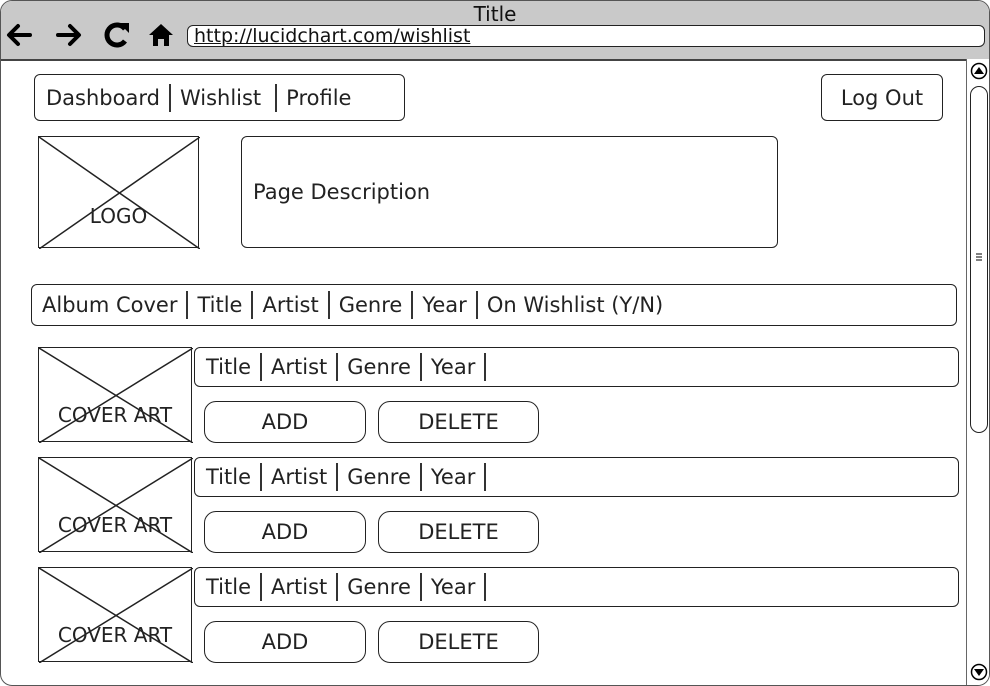 Image resolution: width=990 pixels, height=686 pixels. I want to click on forward-button, so click(69, 35).